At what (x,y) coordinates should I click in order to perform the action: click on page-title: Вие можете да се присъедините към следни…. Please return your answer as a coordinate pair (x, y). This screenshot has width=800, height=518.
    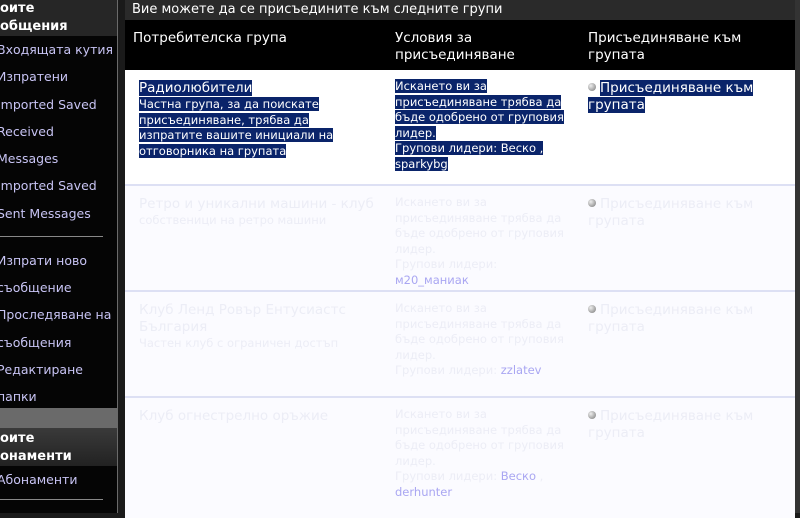
    Looking at the image, I should click on (460, 10).